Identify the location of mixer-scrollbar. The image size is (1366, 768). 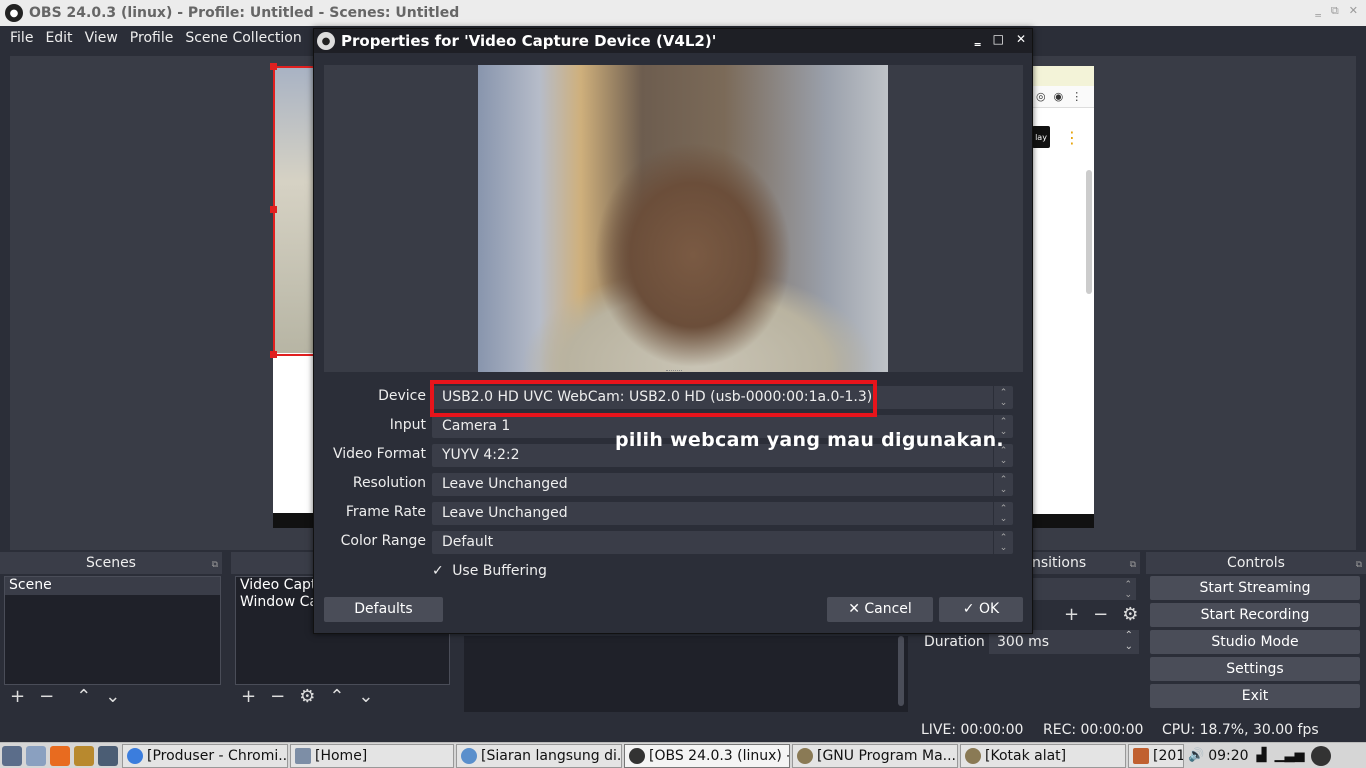
(901, 671).